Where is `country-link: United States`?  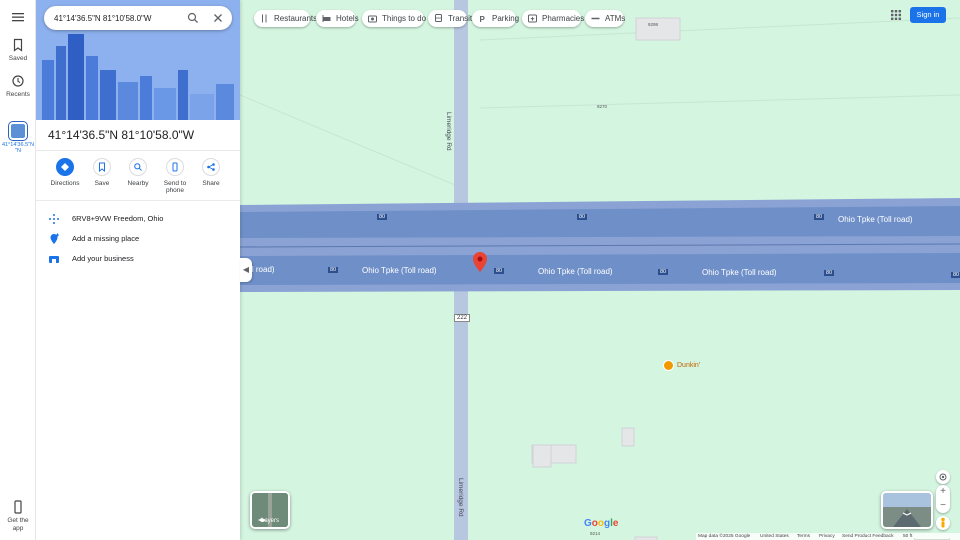 country-link: United States is located at coordinates (774, 536).